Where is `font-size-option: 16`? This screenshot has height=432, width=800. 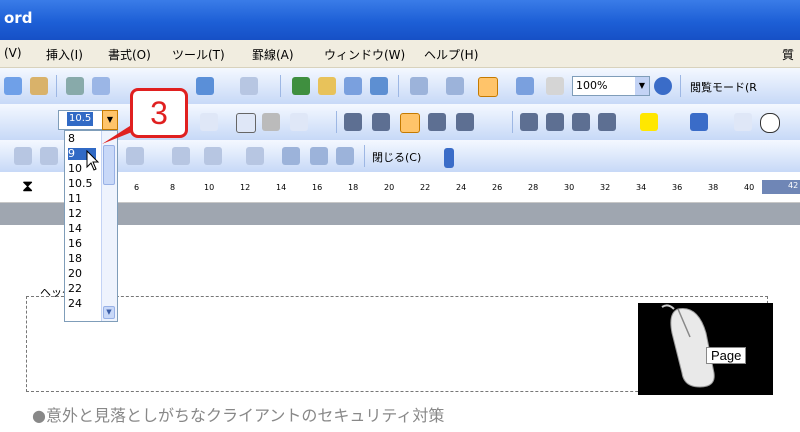 font-size-option: 16 is located at coordinates (75, 244).